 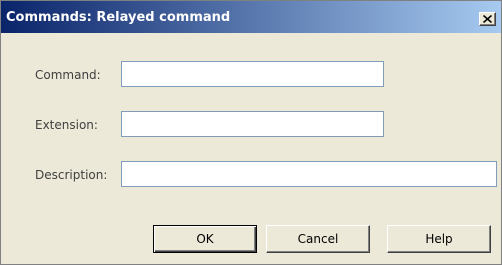 What do you see at coordinates (318, 239) in the screenshot?
I see `cancel-button: Cancel` at bounding box center [318, 239].